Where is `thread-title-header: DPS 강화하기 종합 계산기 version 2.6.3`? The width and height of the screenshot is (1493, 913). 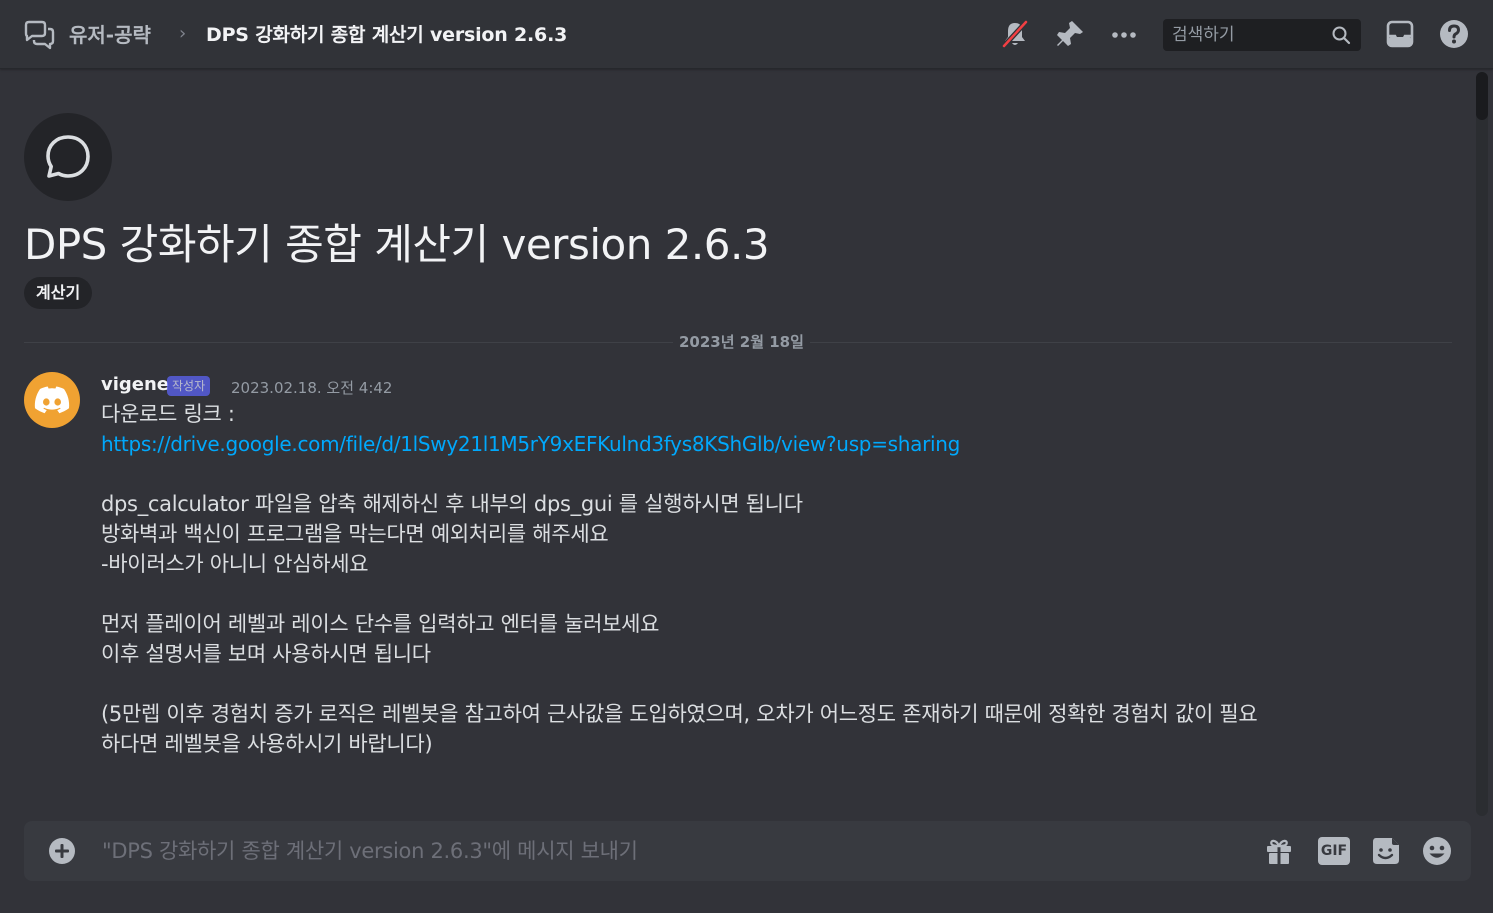 thread-title-header: DPS 강화하기 종합 계산기 version 2.6.3 is located at coordinates (387, 35).